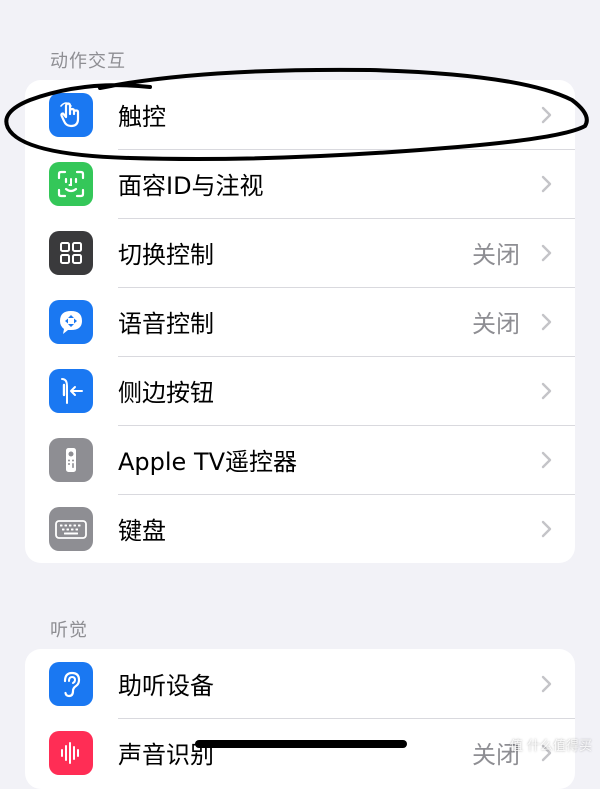 The image size is (600, 789). Describe the element at coordinates (71, 115) in the screenshot. I see `touch-hand-icon` at that location.